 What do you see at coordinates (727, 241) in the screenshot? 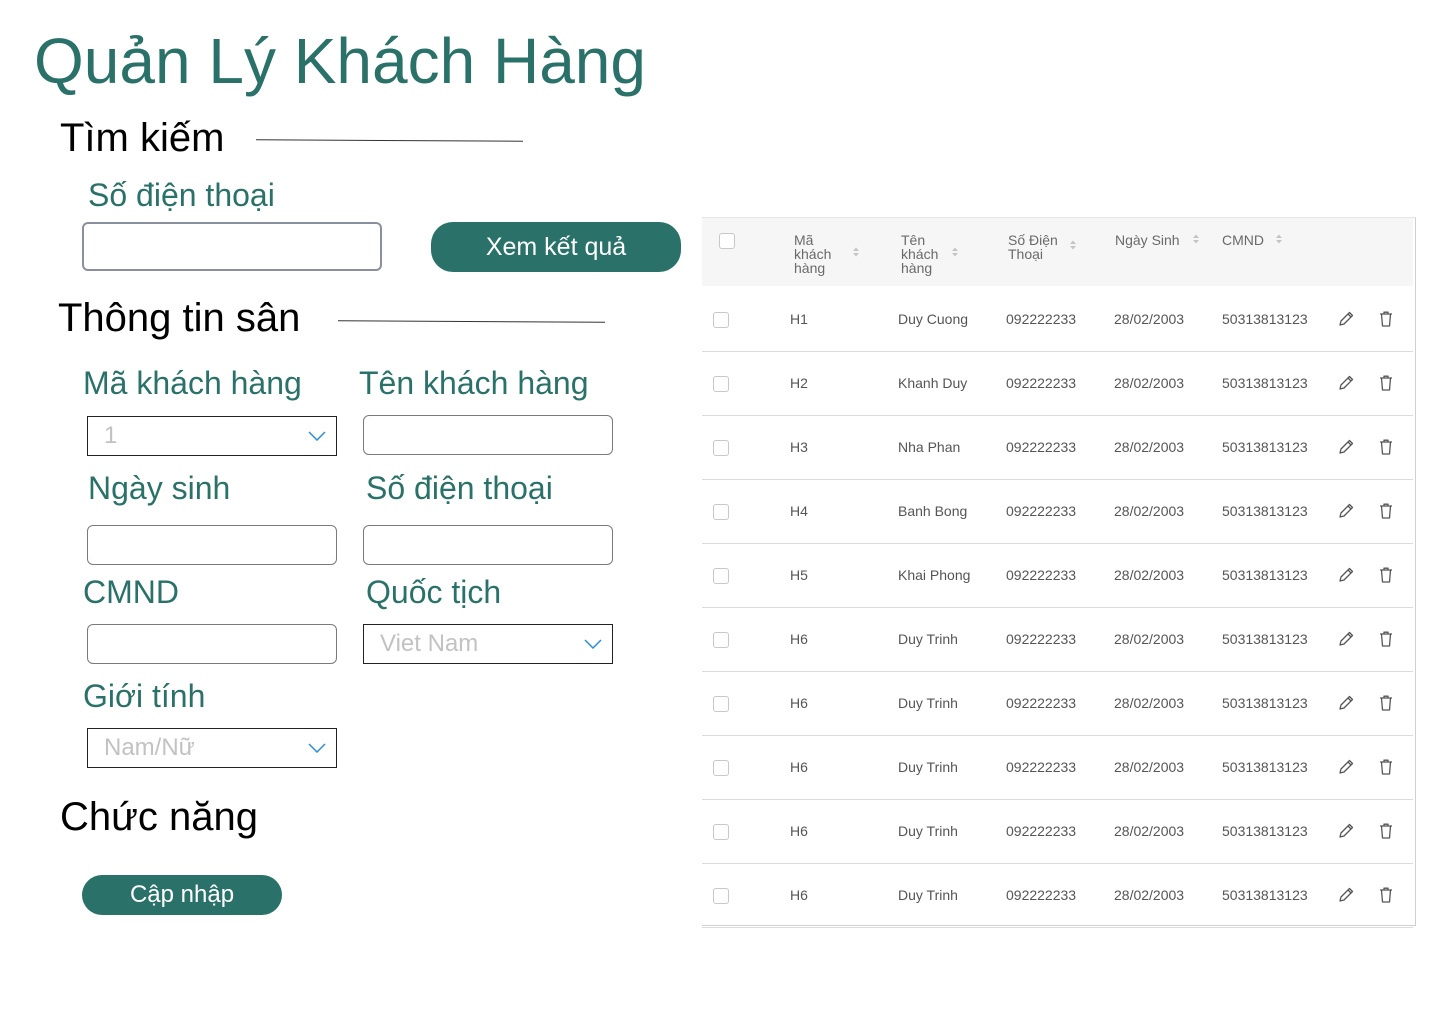
I see `select-all-checkbox` at bounding box center [727, 241].